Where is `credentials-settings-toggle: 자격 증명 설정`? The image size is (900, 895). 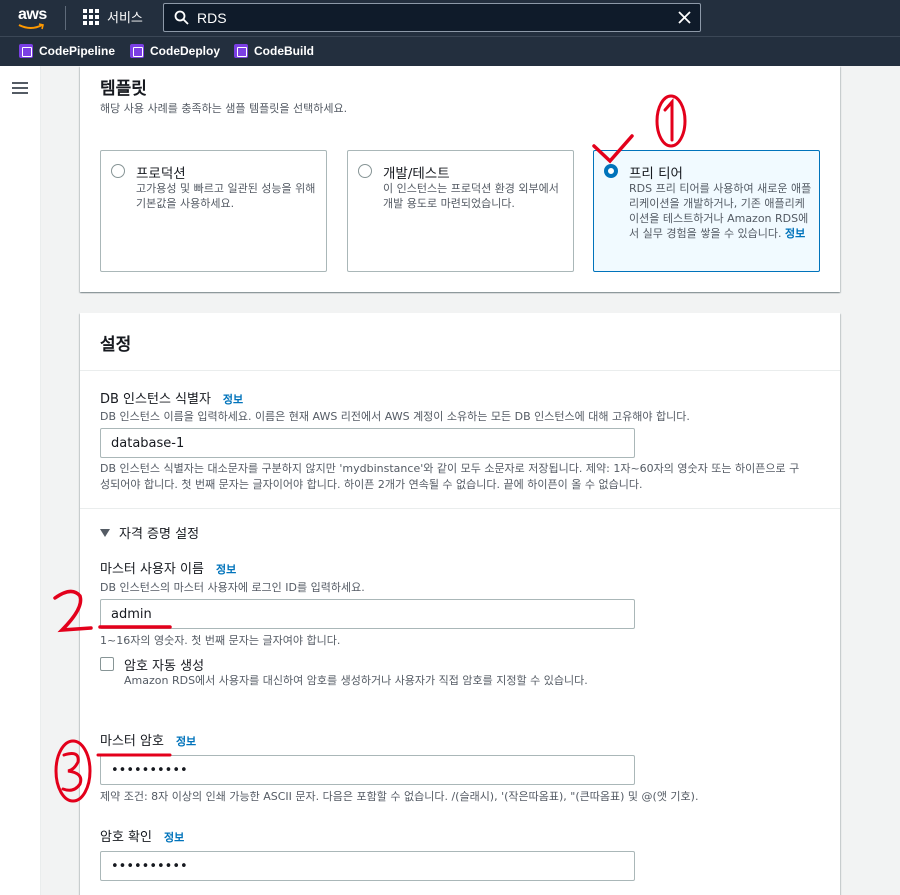
credentials-settings-toggle: 자격 증명 설정 is located at coordinates (149, 532).